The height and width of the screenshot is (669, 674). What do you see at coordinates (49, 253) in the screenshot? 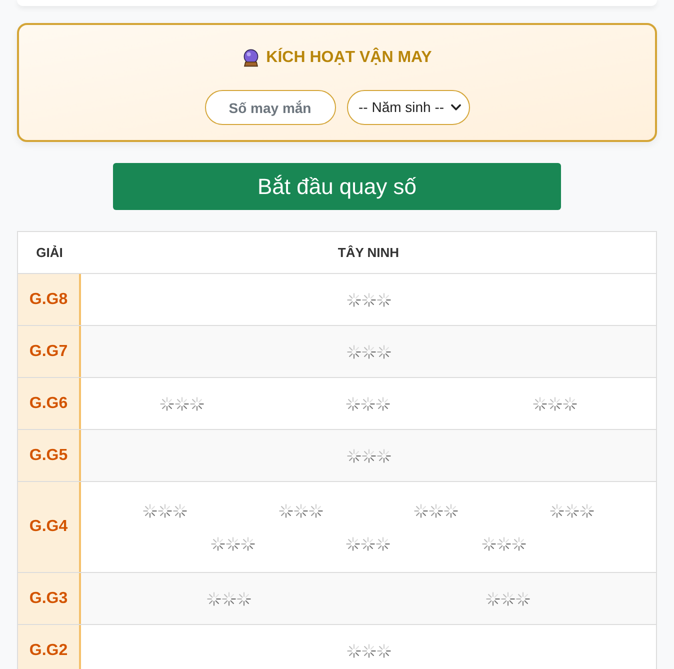
I see `column-header: GIẢI` at bounding box center [49, 253].